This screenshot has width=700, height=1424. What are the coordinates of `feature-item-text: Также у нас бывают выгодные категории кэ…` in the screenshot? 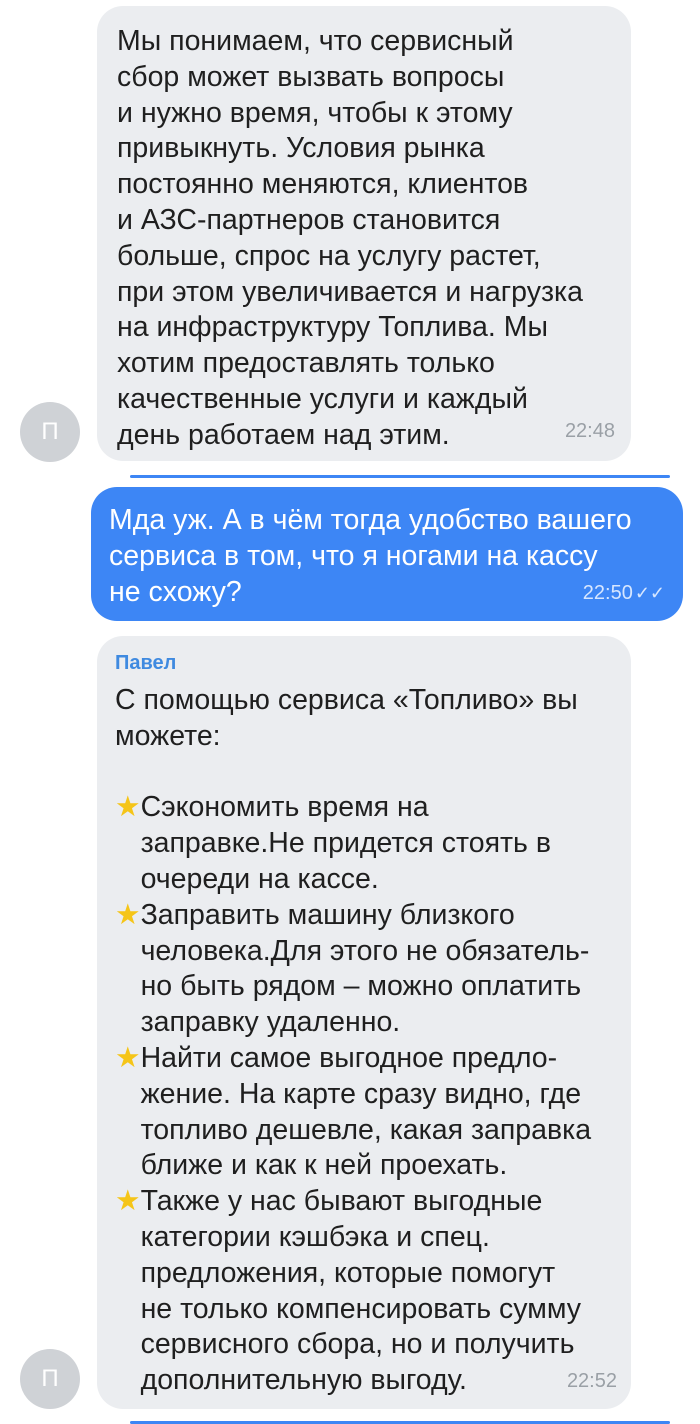 It's located at (360, 1291).